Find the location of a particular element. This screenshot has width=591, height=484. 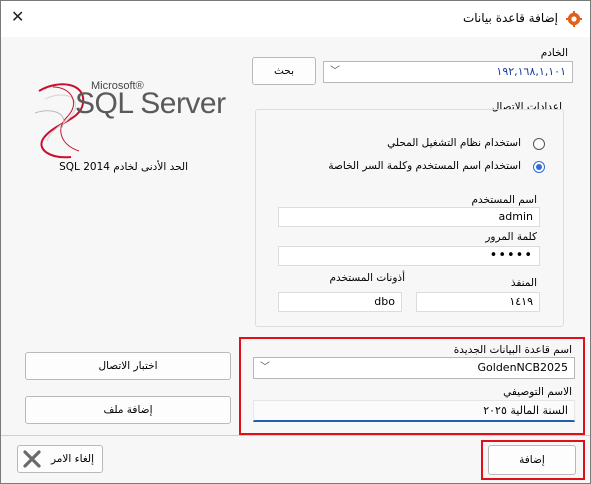

username-field: admin is located at coordinates (409, 217).